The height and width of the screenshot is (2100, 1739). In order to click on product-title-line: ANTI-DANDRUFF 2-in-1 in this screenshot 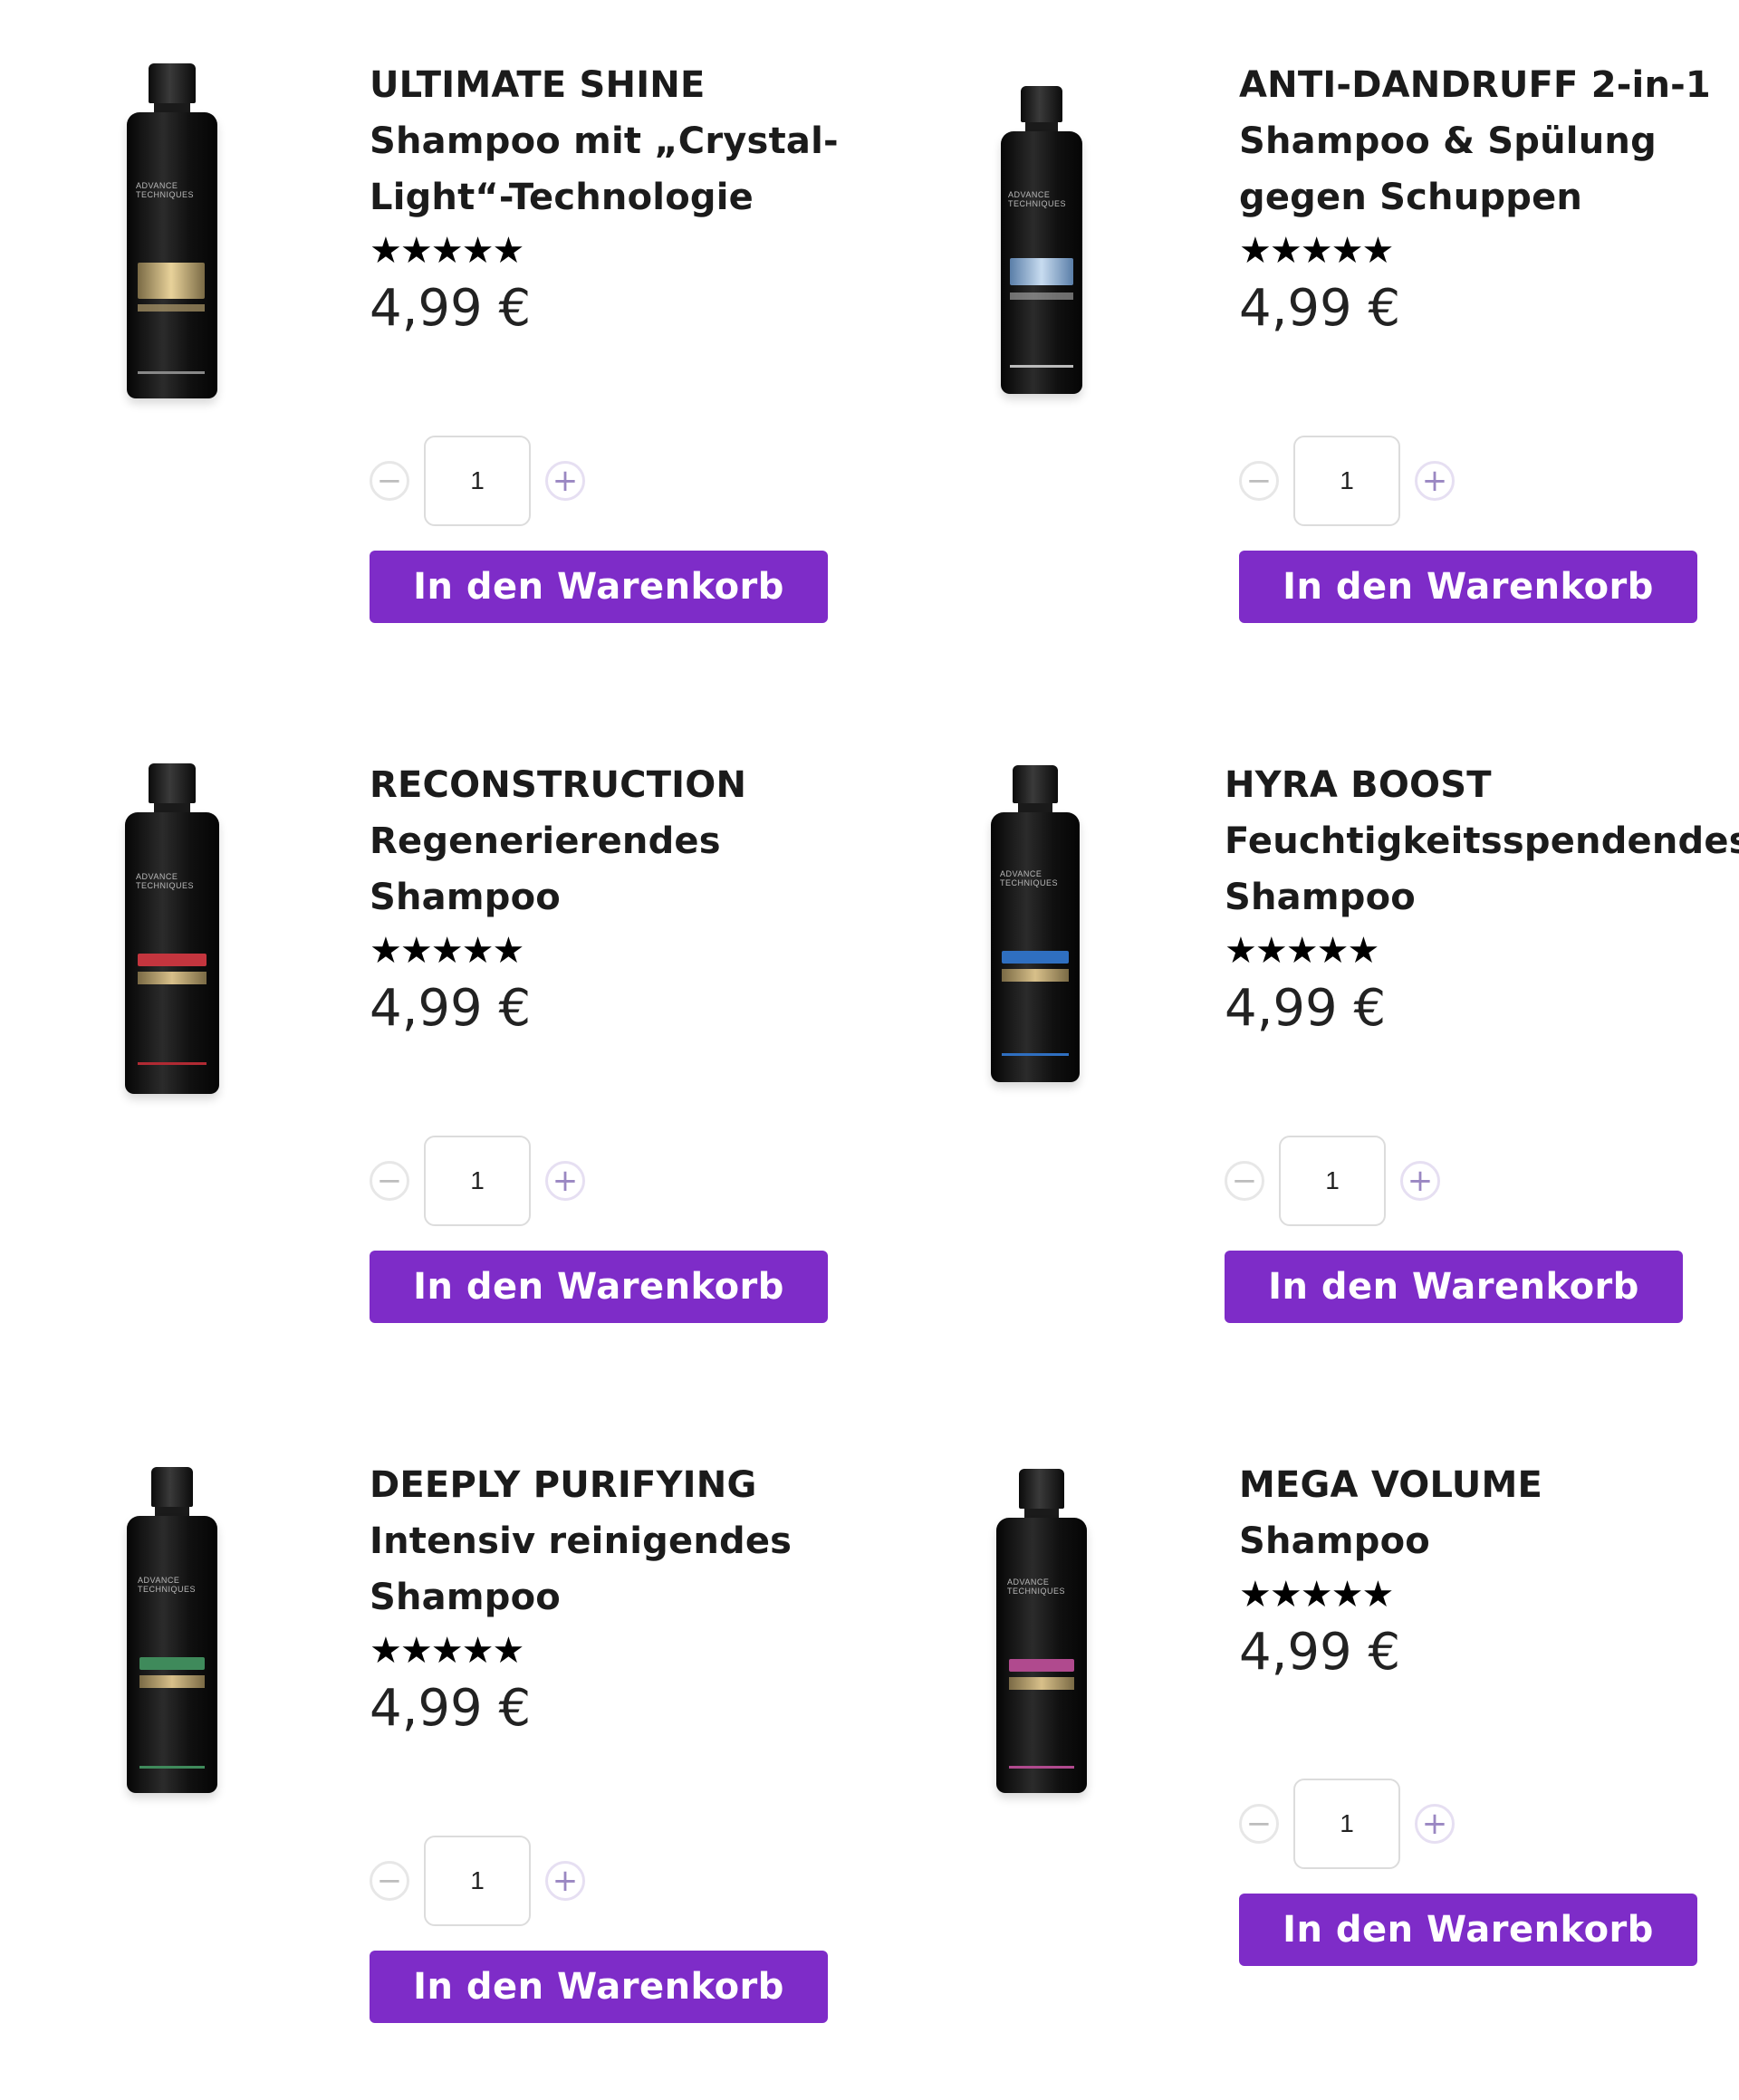, I will do `click(1475, 85)`.